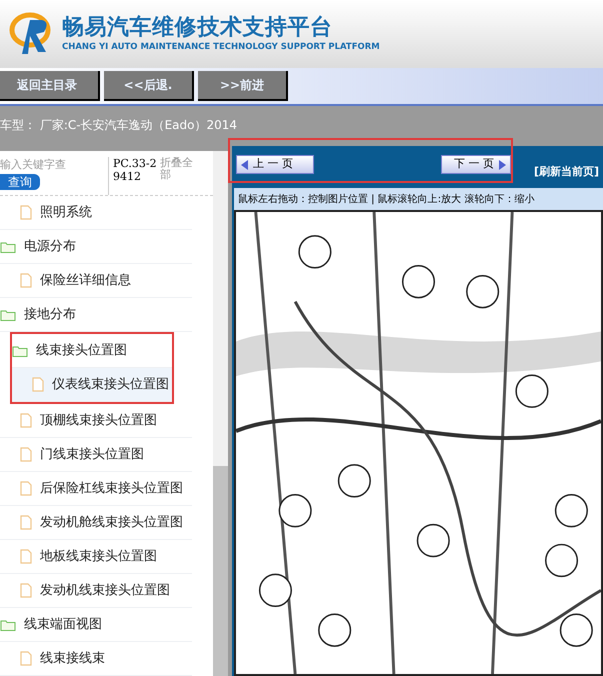 The height and width of the screenshot is (676, 603). I want to click on site-subtitle: CHANG YI AUTO MAINTENANCE TECHNOLOGY SUPPORT PLATFORM, so click(221, 47).